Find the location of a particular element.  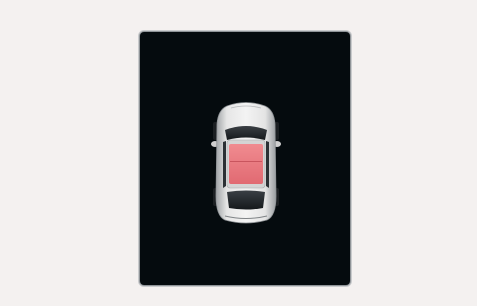

car-top-view-icon is located at coordinates (246, 163).